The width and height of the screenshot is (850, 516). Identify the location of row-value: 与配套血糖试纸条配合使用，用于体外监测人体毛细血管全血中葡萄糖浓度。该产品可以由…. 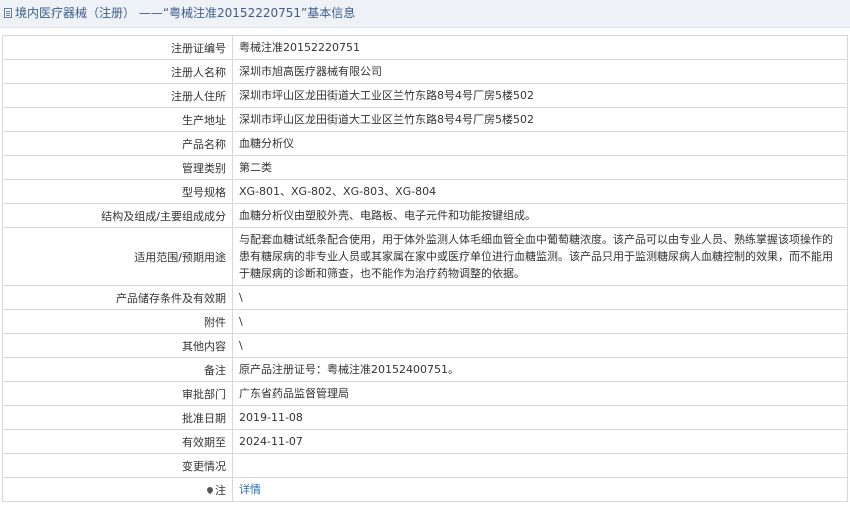
(540, 256).